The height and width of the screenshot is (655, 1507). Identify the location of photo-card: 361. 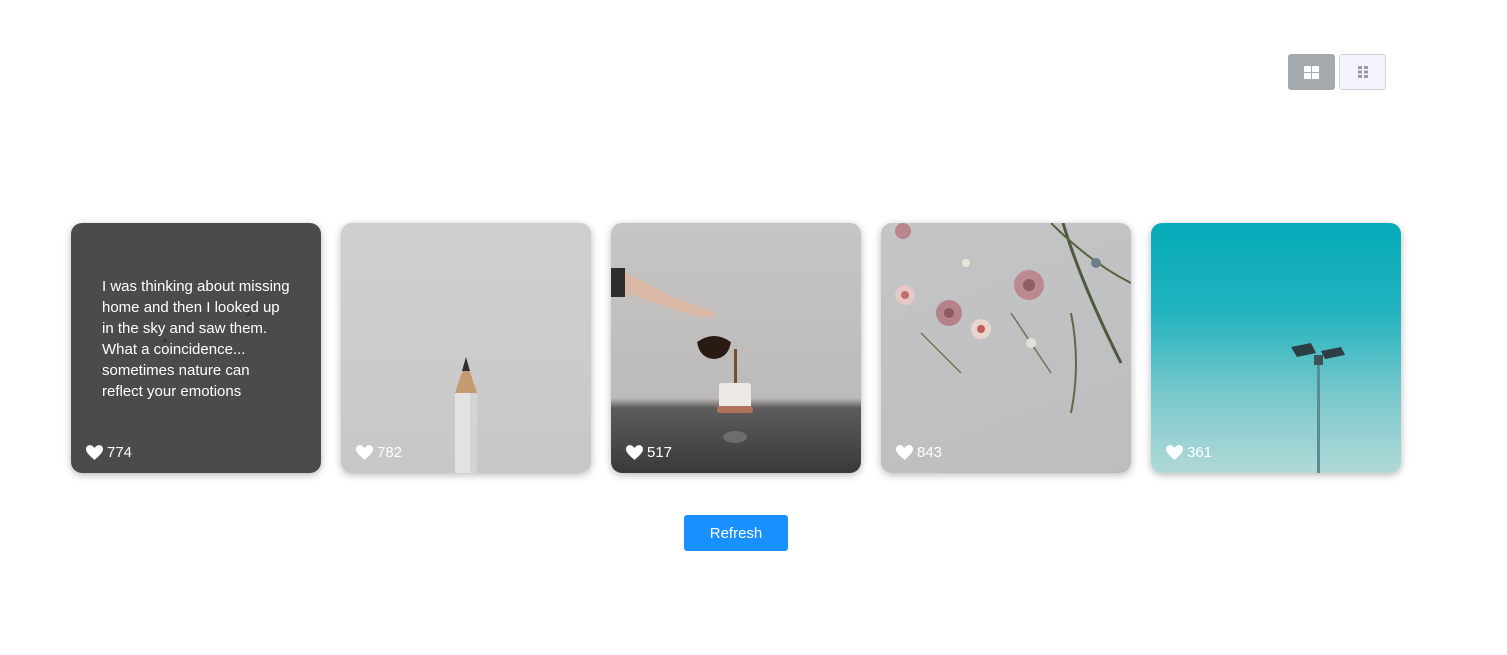
(1276, 348).